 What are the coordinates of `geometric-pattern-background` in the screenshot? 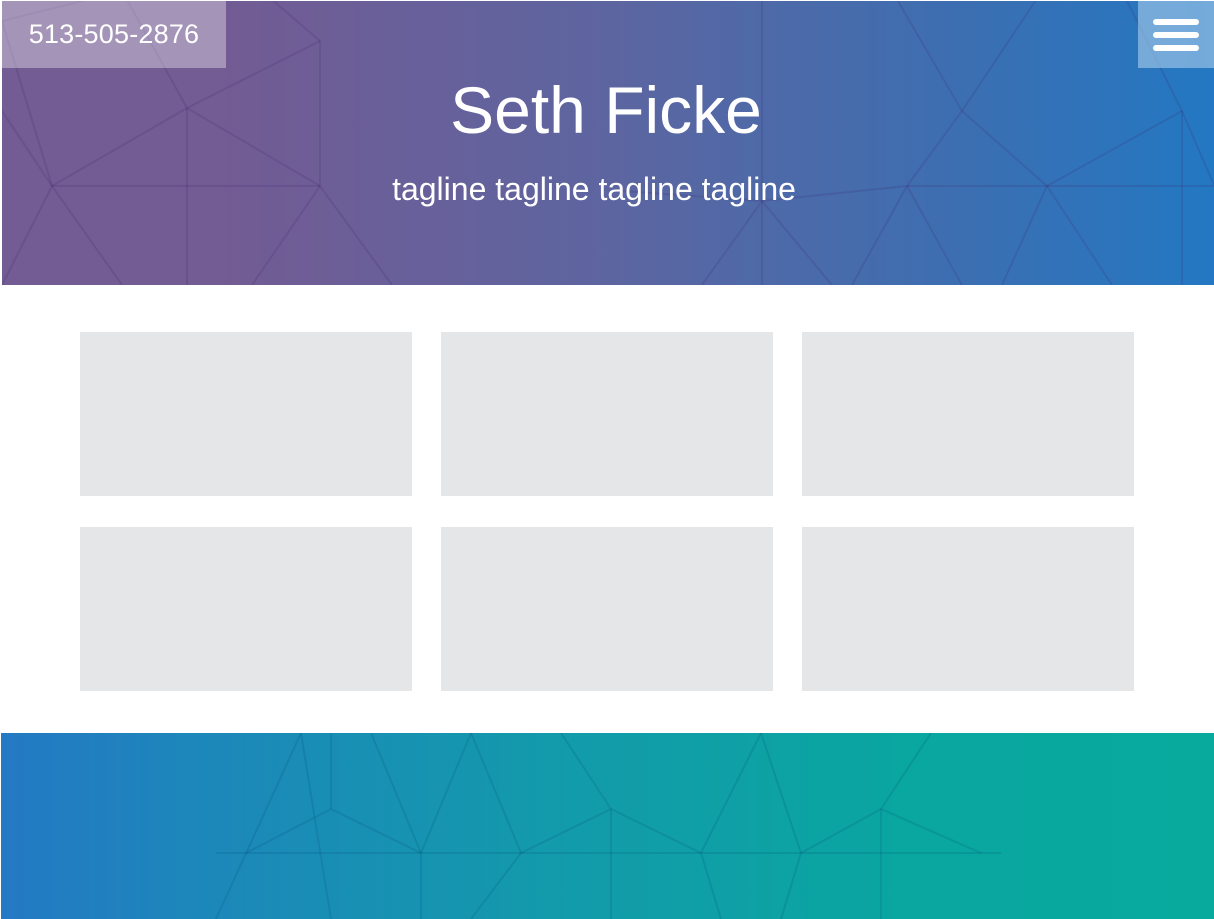 It's located at (608, 826).